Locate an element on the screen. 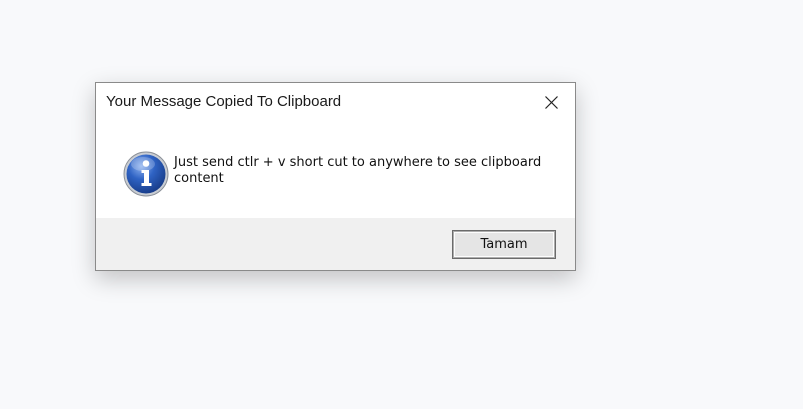 This screenshot has width=803, height=409. dialog-footer: Tamam is located at coordinates (335, 244).